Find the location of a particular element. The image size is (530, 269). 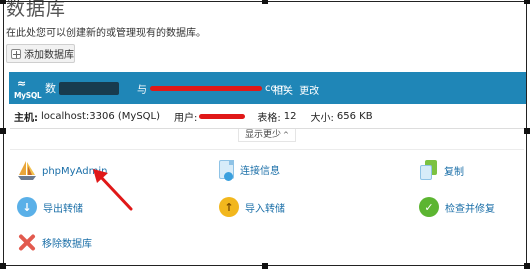

database-name-prefix: 数 is located at coordinates (50, 88).